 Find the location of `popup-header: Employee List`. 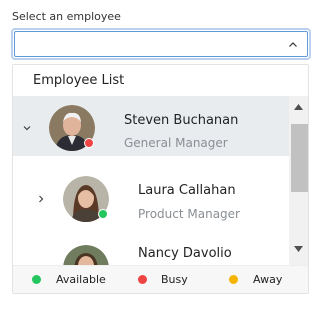

popup-header: Employee List is located at coordinates (79, 80).